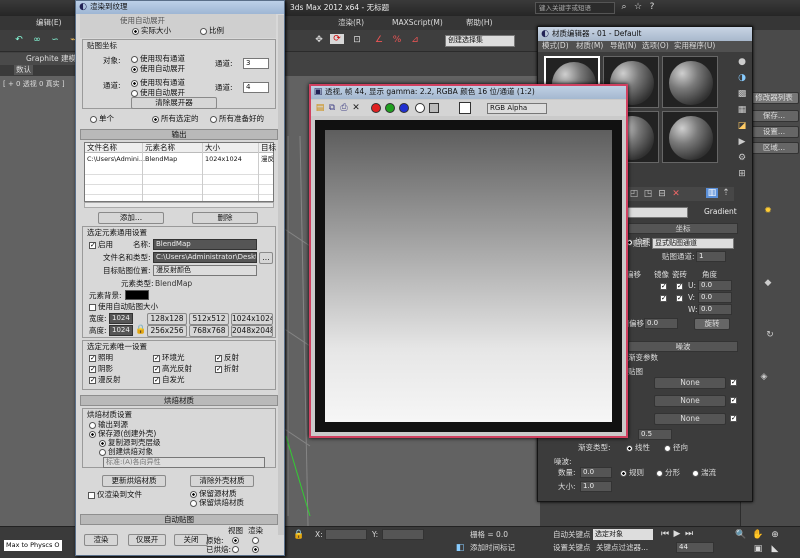 The height and width of the screenshot is (558, 800). Describe the element at coordinates (690, 383) in the screenshot. I see `color1-map-button: None` at that location.